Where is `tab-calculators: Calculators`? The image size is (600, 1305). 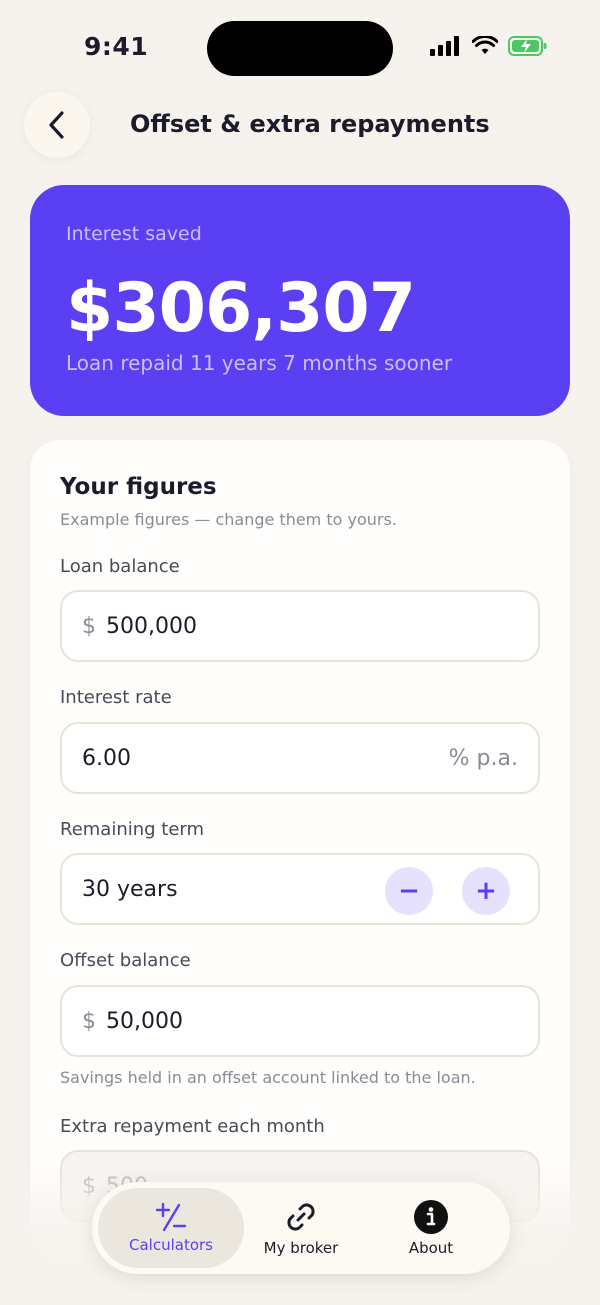
tab-calculators: Calculators is located at coordinates (171, 1228).